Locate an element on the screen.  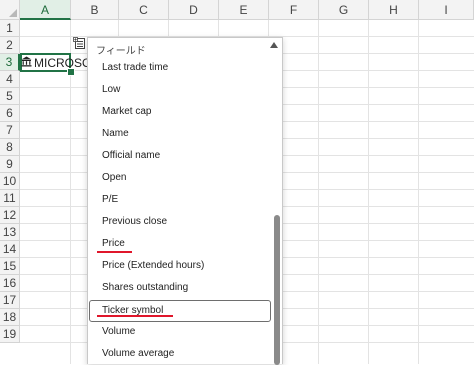
ticker-symbol-underline is located at coordinates (135, 316).